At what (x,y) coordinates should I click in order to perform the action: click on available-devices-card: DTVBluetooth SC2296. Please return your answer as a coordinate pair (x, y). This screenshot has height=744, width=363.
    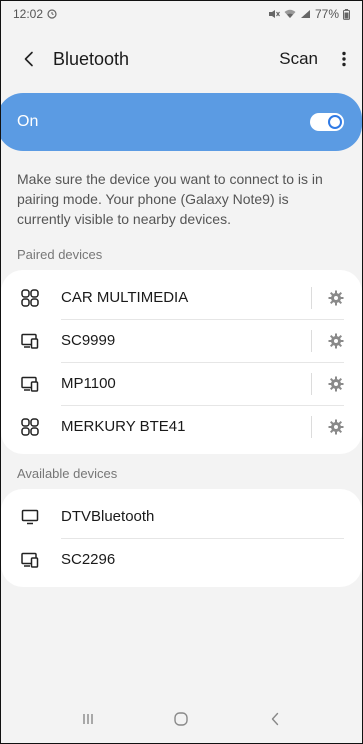
    Looking at the image, I should click on (181, 538).